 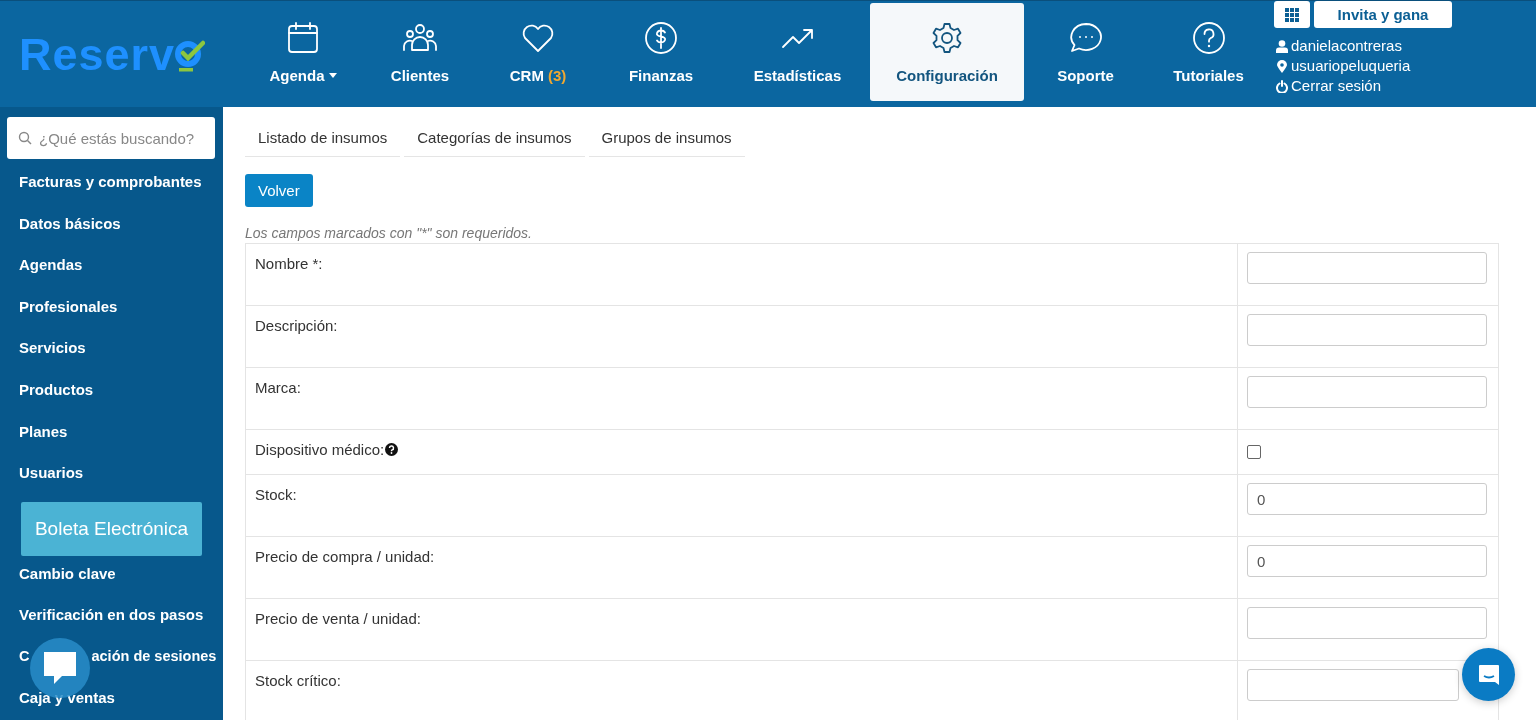 I want to click on power-icon, so click(x=1282, y=86).